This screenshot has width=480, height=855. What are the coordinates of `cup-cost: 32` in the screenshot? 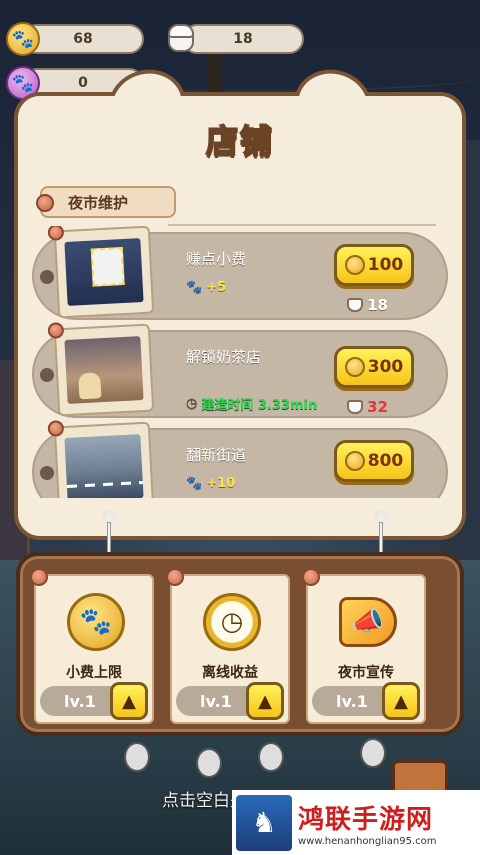 It's located at (367, 407).